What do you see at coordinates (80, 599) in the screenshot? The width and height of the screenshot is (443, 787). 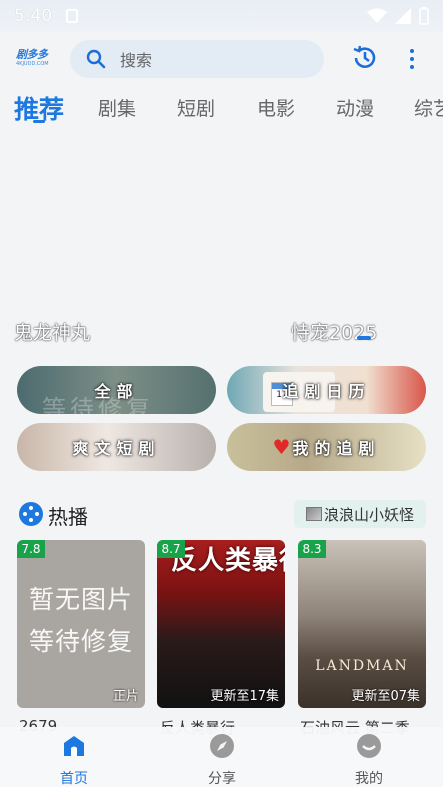 I see `placeholder-text: 暂无图片` at bounding box center [80, 599].